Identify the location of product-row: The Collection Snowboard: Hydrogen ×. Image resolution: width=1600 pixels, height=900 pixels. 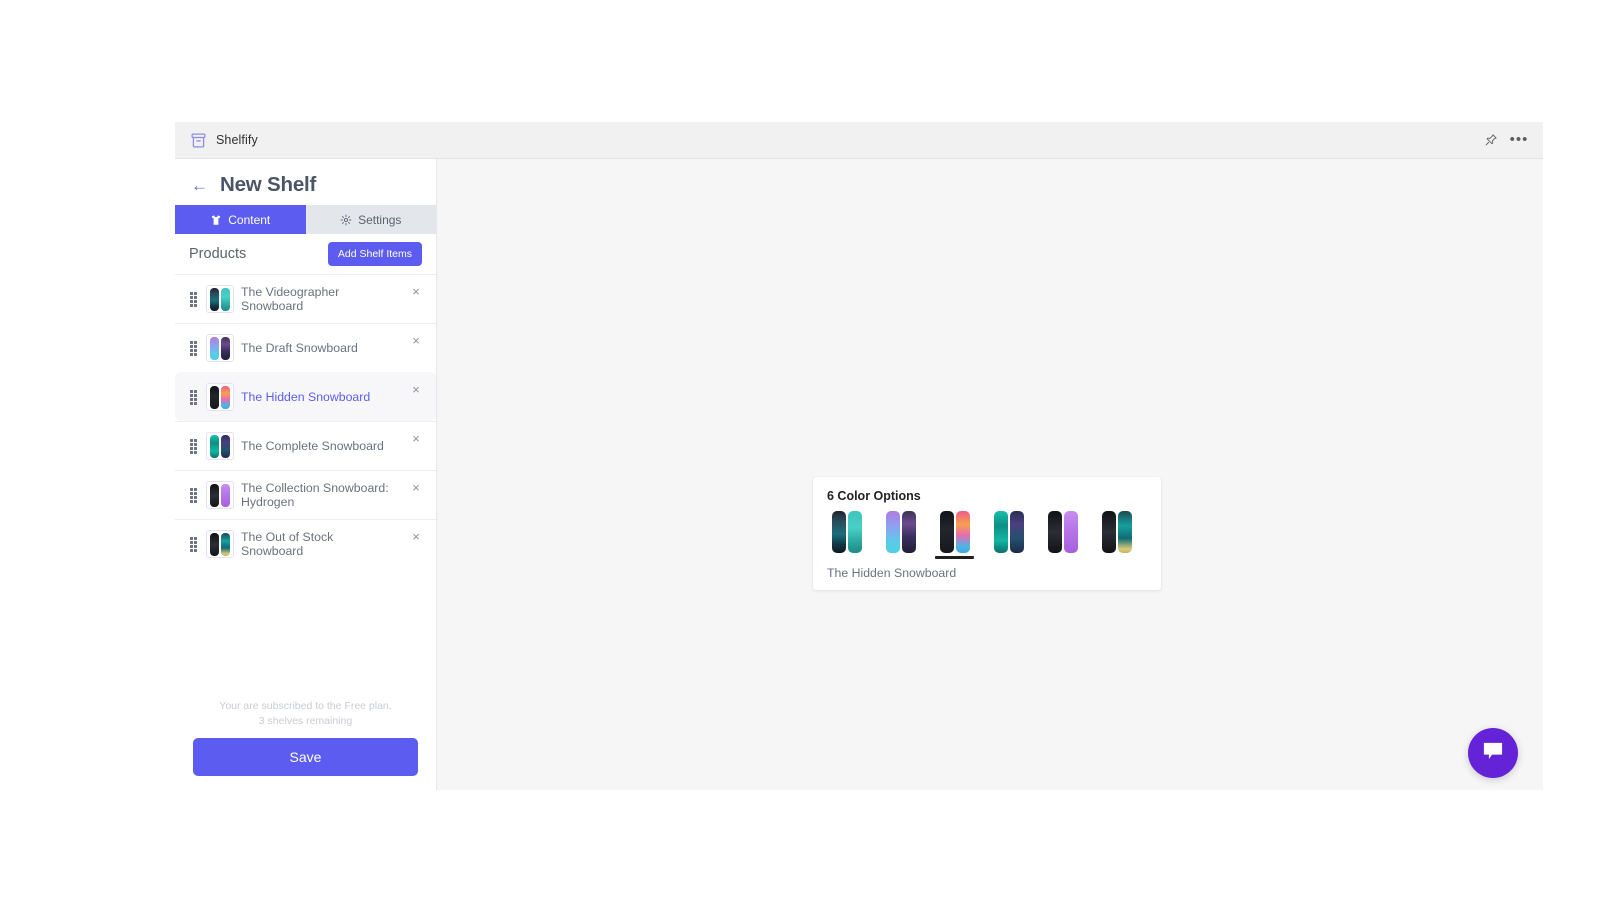
(305, 494).